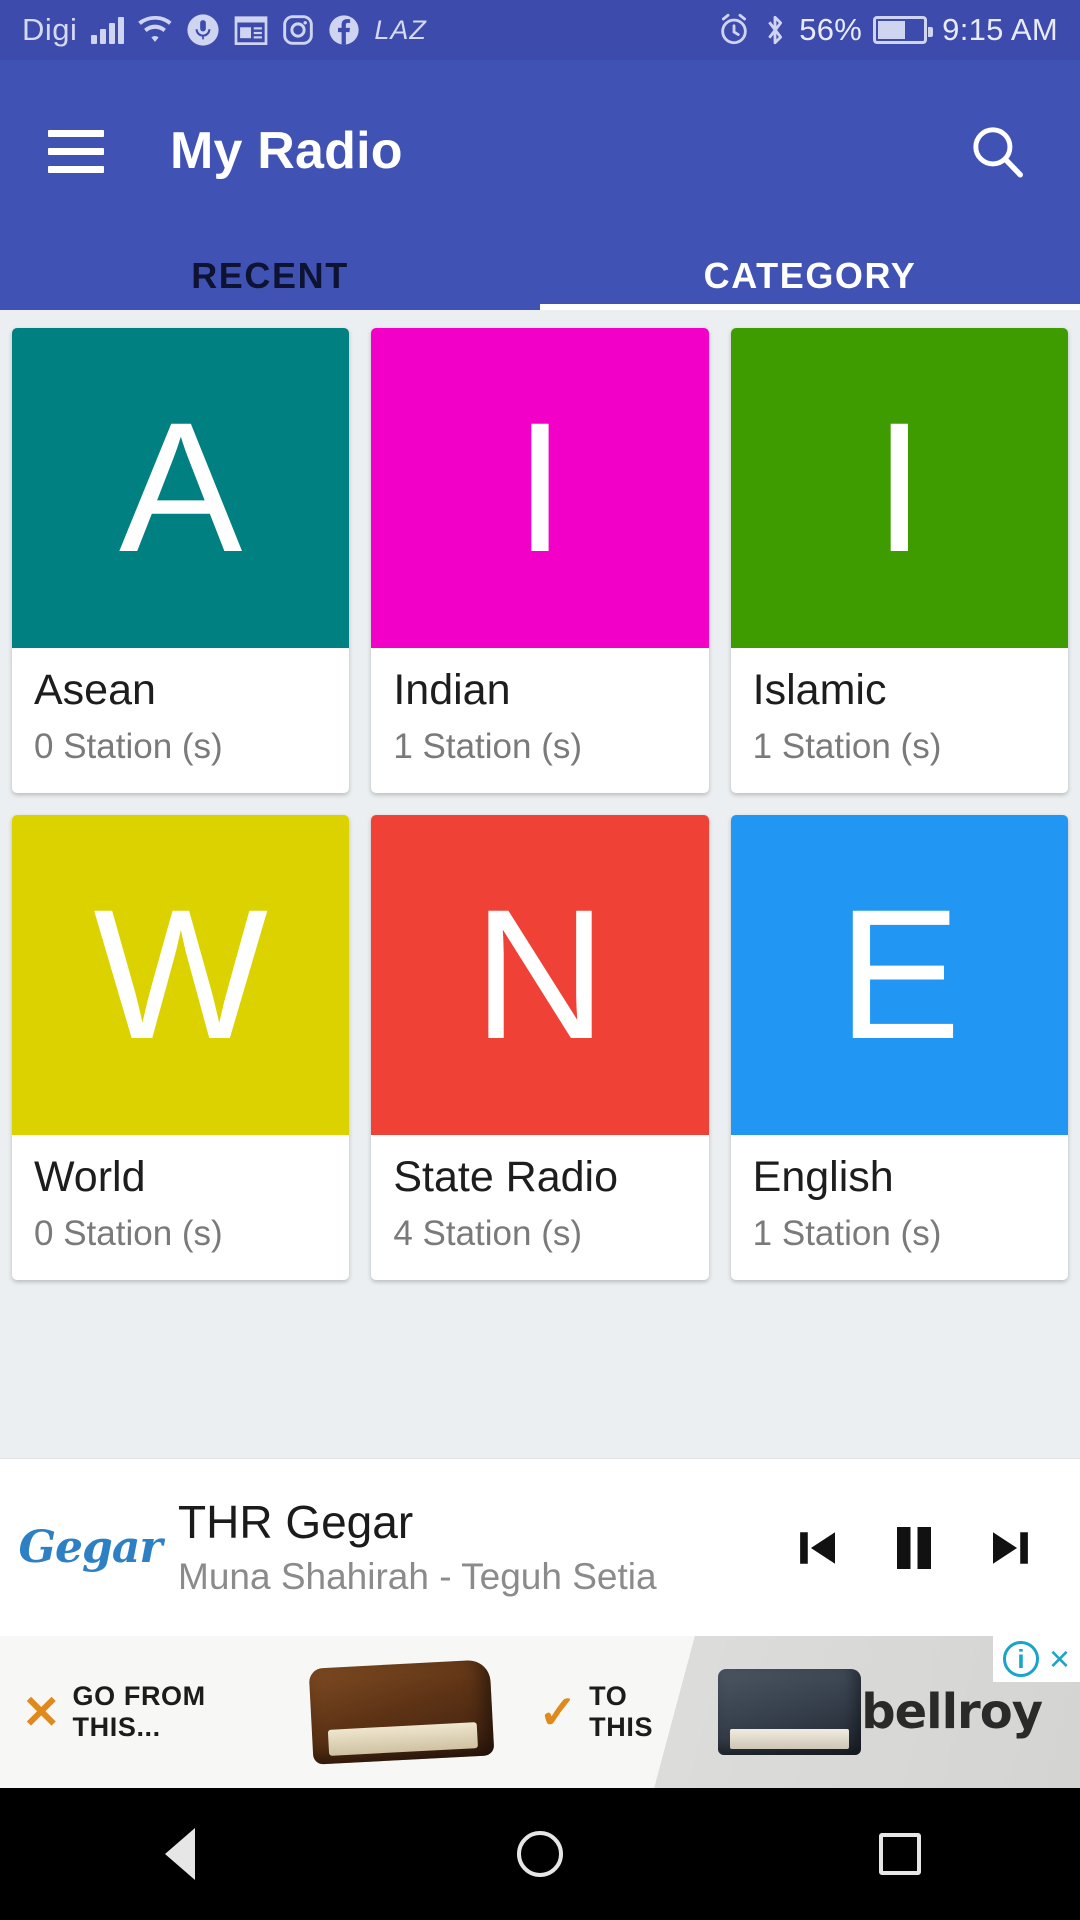 The width and height of the screenshot is (1080, 1920). I want to click on tab-category: CATEGORY, so click(810, 276).